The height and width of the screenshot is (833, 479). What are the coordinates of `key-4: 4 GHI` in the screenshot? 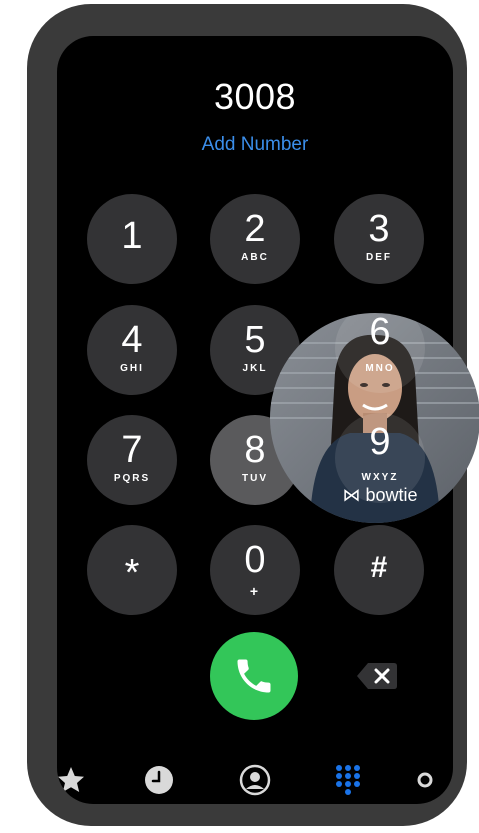 It's located at (132, 350).